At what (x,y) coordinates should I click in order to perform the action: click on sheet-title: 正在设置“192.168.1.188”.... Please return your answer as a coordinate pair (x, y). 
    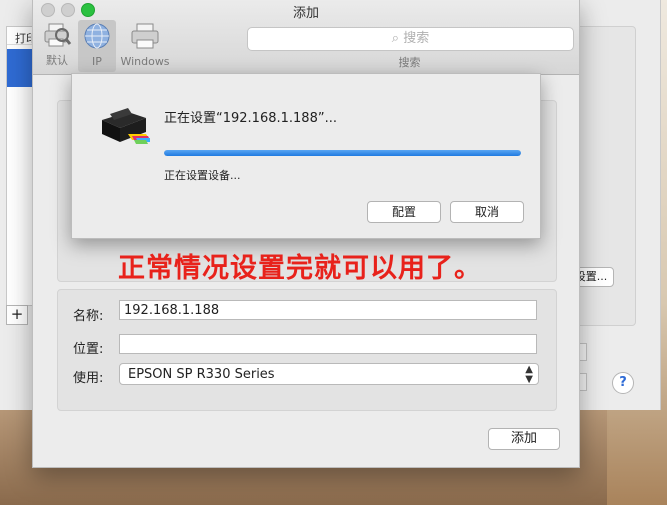
    Looking at the image, I should click on (250, 118).